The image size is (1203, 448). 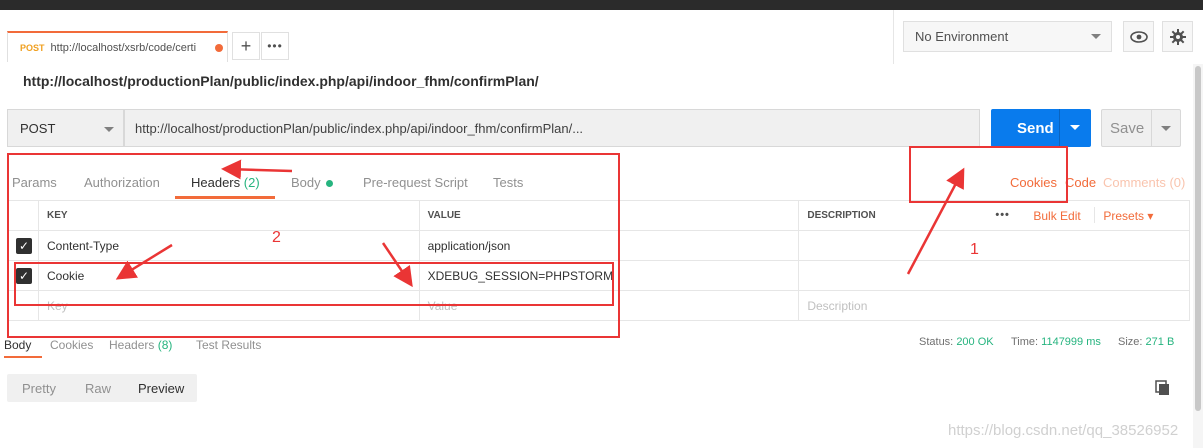 I want to click on arrow-to-cookie-value, so click(x=397, y=265).